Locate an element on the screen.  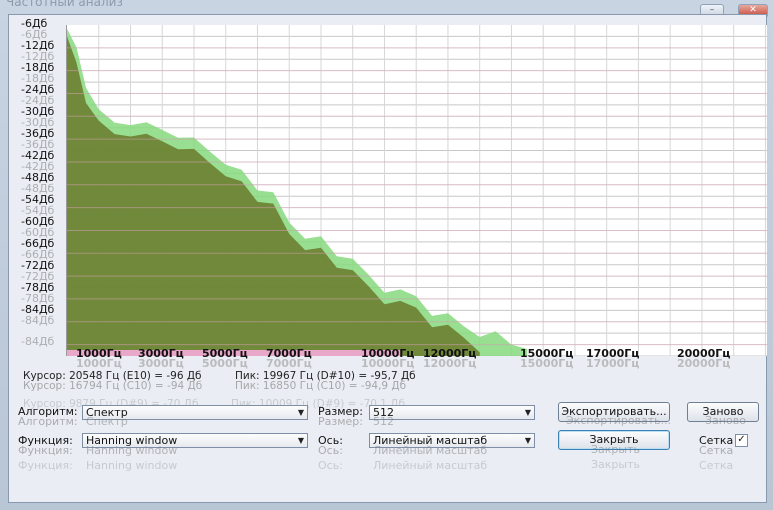
axis-label-ghost-2: Ось: is located at coordinates (330, 465).